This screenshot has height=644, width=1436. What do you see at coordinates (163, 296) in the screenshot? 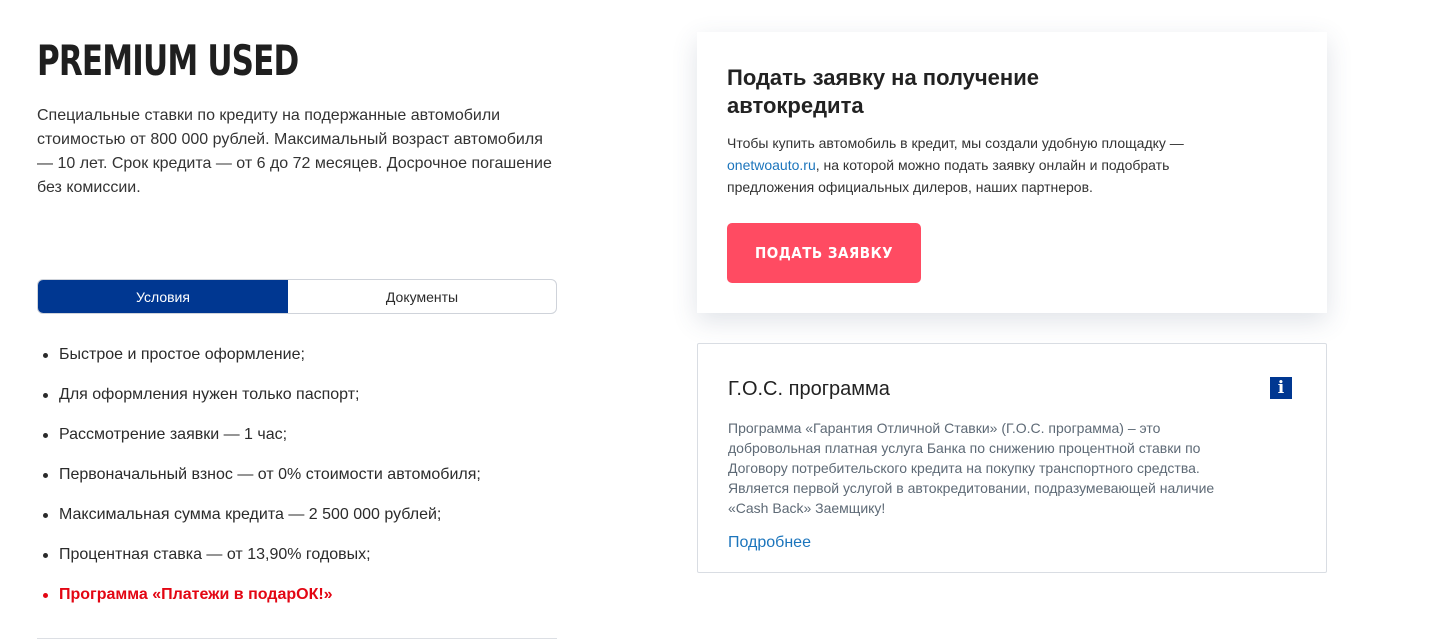
I see `tab-conditions: Условия` at bounding box center [163, 296].